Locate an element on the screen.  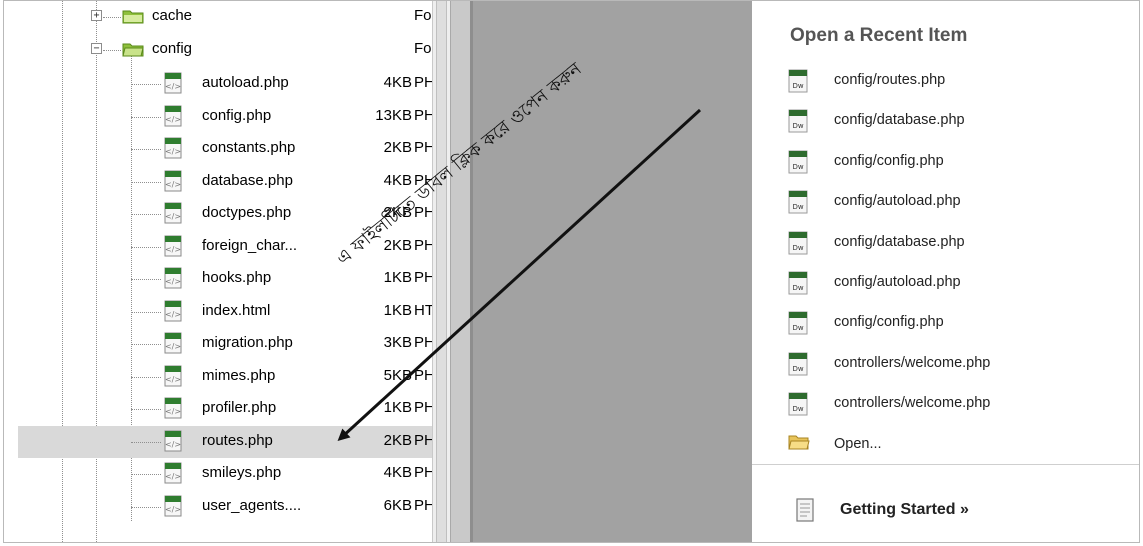
folder-icon is located at coordinates (133, 16).